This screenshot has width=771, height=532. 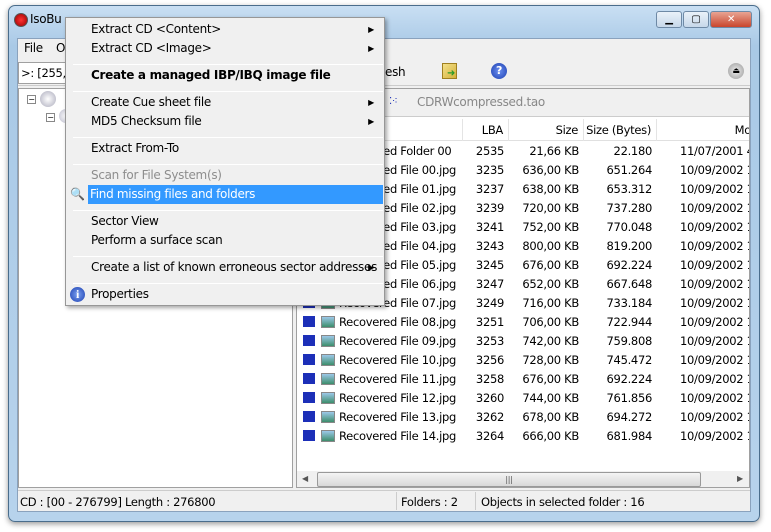 I want to click on menu-item: Create Cue sheet file ▶, so click(x=225, y=102).